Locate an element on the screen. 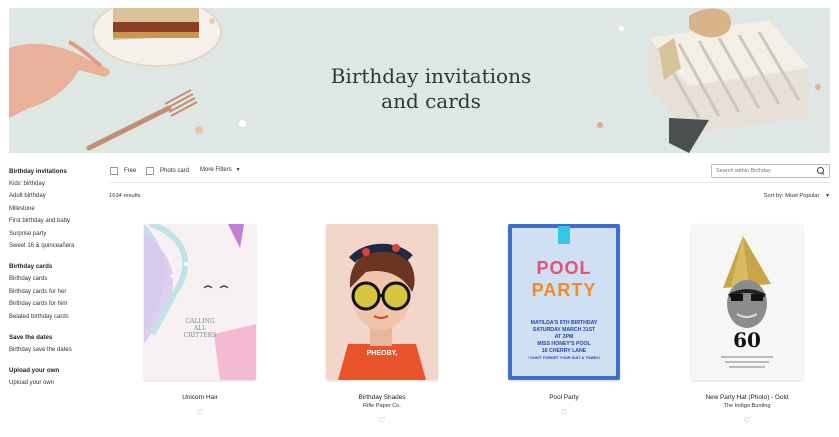 This screenshot has height=437, width=839. sidebar-item-upload-your-own: Upload your own is located at coordinates (59, 383).